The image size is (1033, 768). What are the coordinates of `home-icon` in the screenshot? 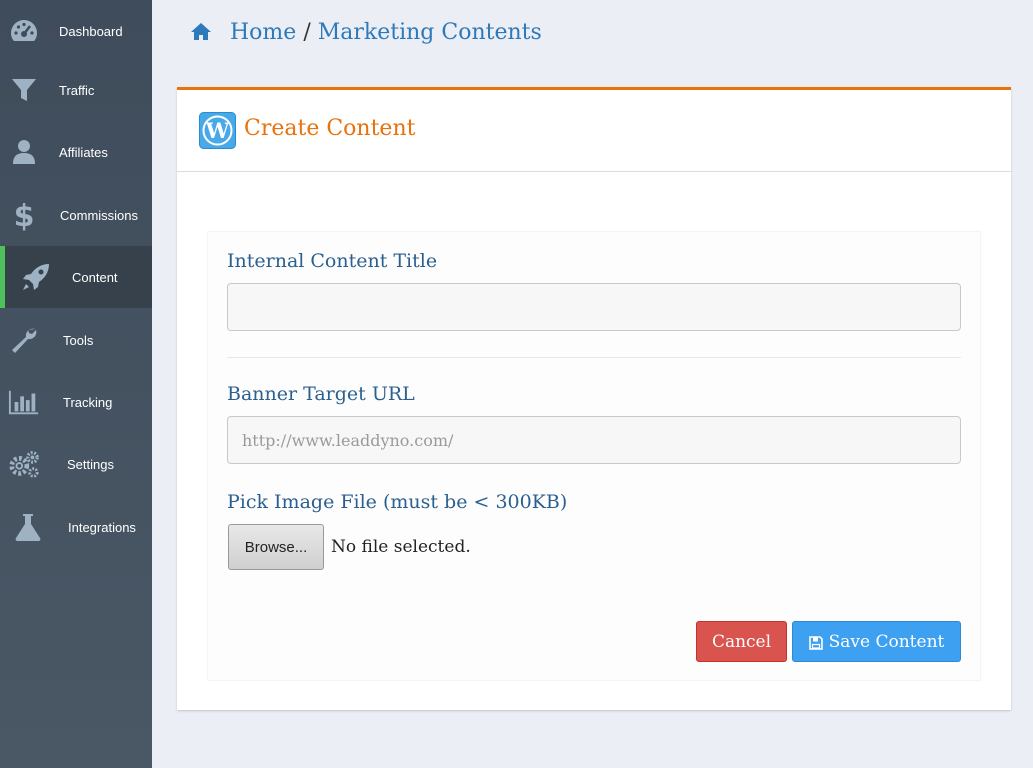 It's located at (201, 32).